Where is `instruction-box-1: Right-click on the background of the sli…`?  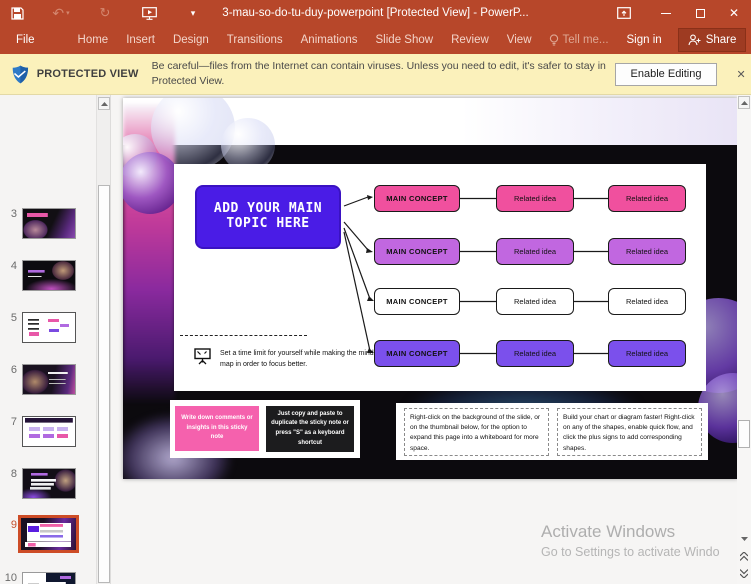 instruction-box-1: Right-click on the background of the sli… is located at coordinates (476, 432).